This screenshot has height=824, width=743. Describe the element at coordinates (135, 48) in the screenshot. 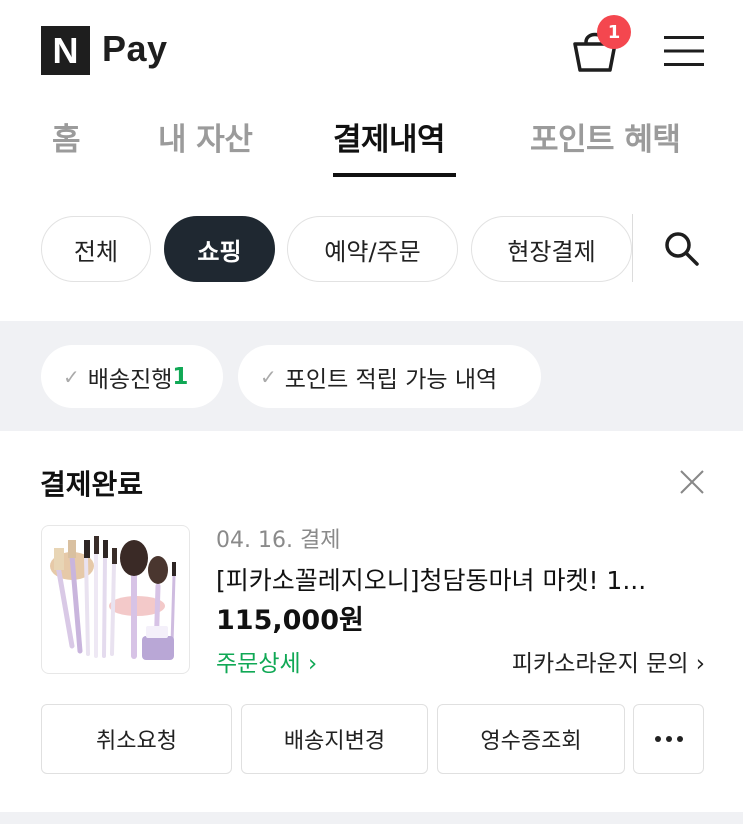

I see `logo-text: Pay` at that location.